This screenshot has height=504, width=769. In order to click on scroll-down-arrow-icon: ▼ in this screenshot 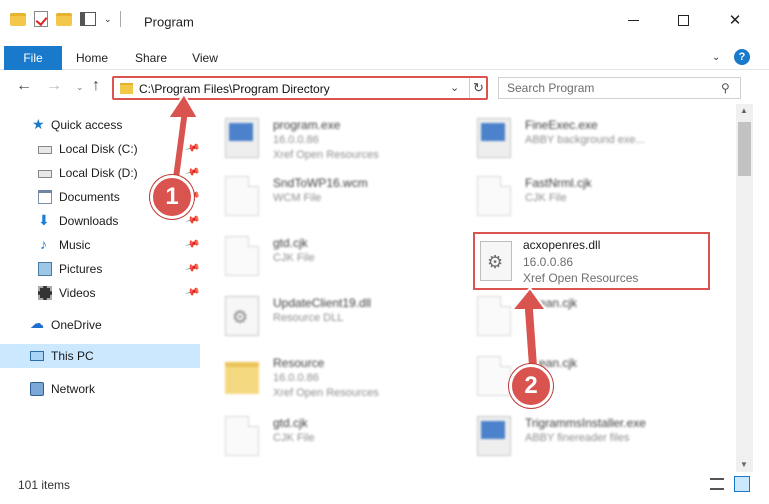, I will do `click(744, 464)`.